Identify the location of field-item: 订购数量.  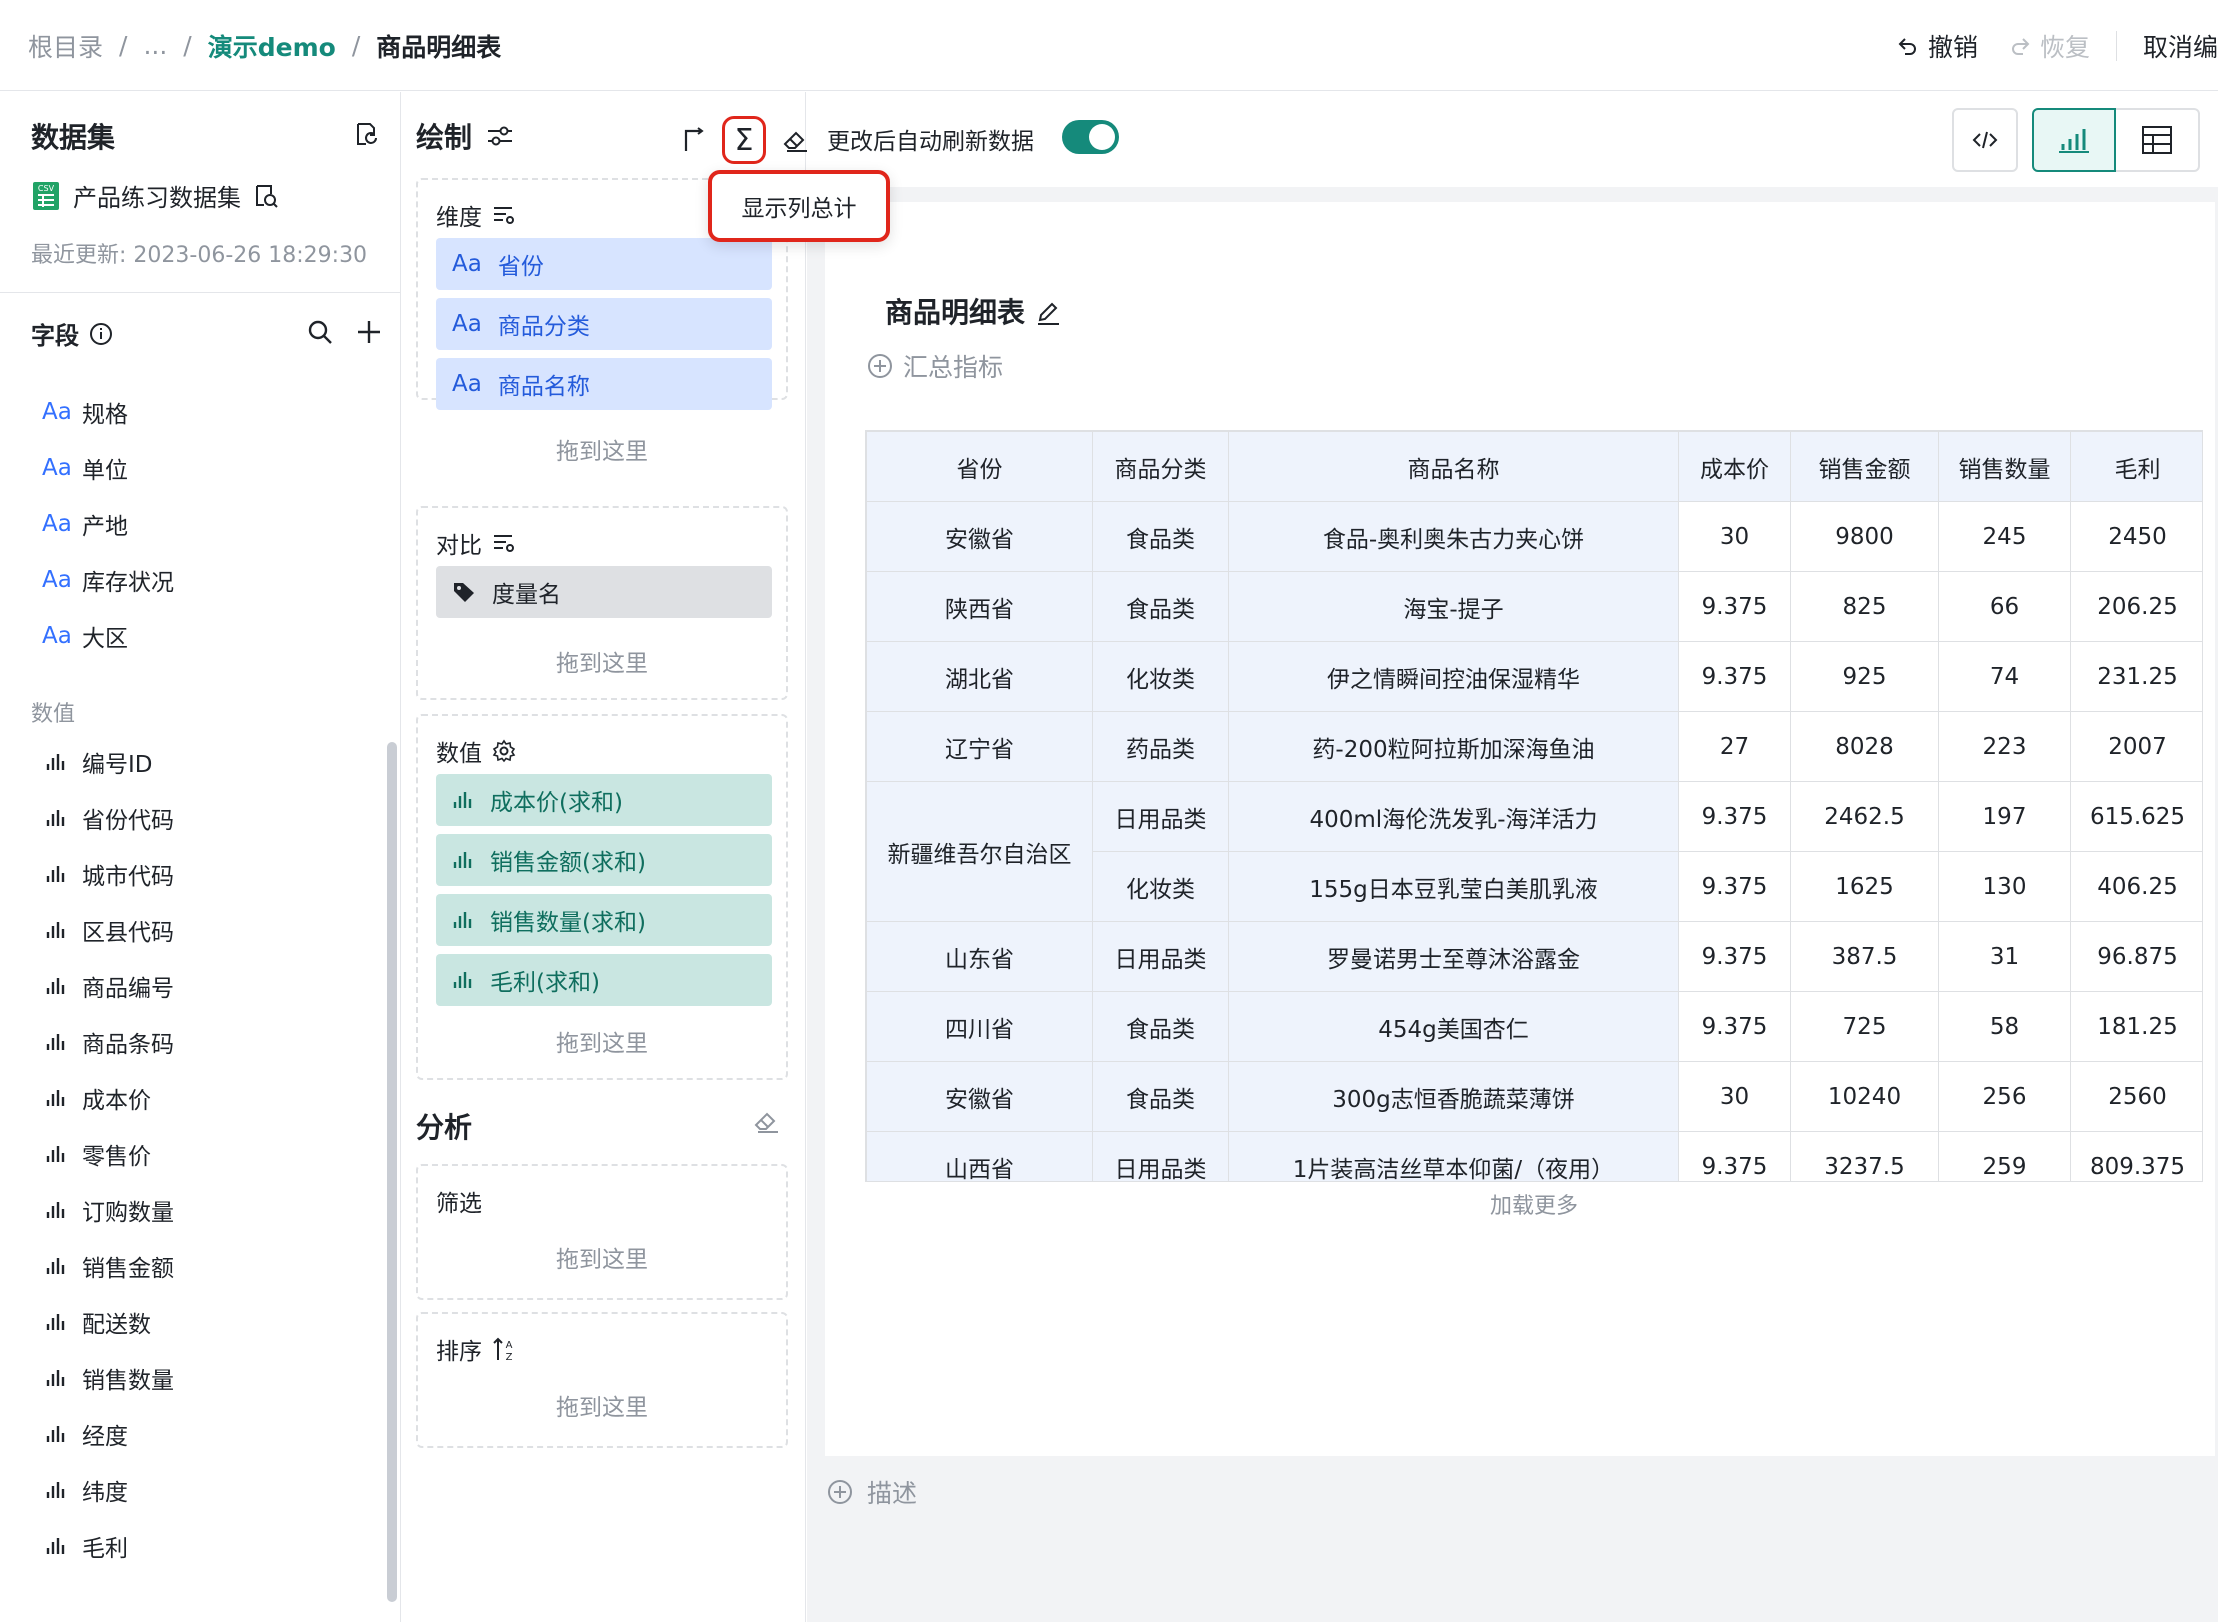
(108, 1210).